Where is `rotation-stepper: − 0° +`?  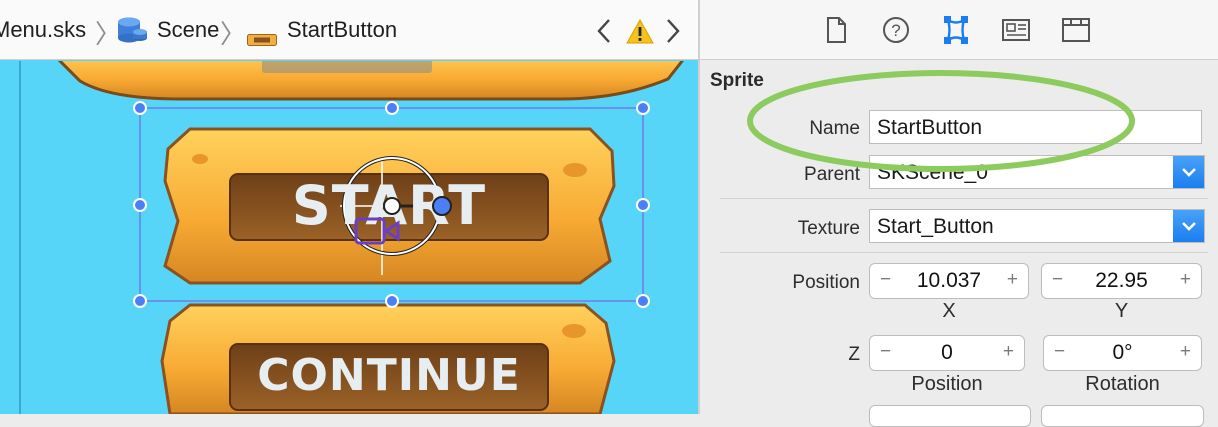 rotation-stepper: − 0° + is located at coordinates (1122, 353).